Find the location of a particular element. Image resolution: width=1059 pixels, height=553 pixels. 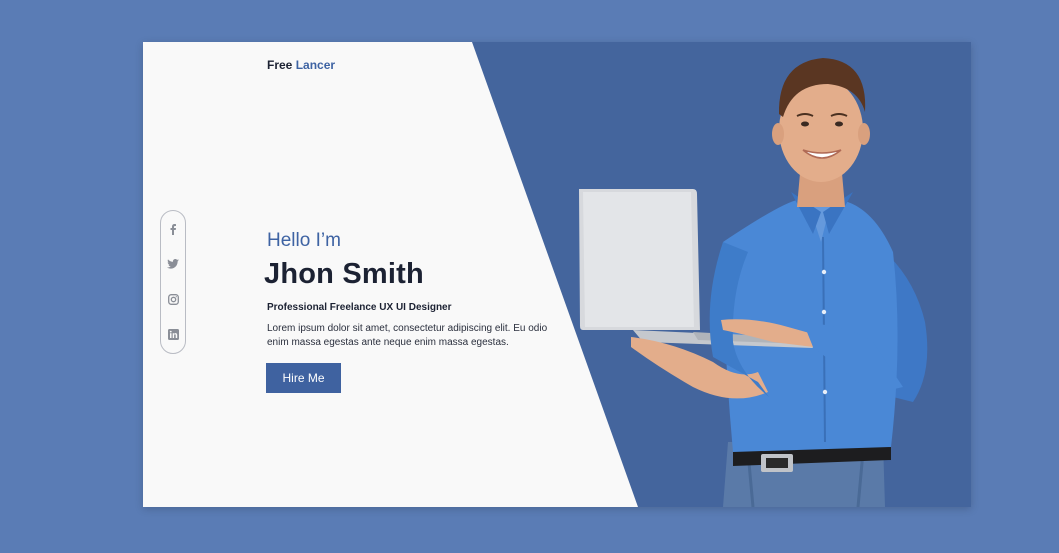

brand-logo-second: Lancer is located at coordinates (315, 65).